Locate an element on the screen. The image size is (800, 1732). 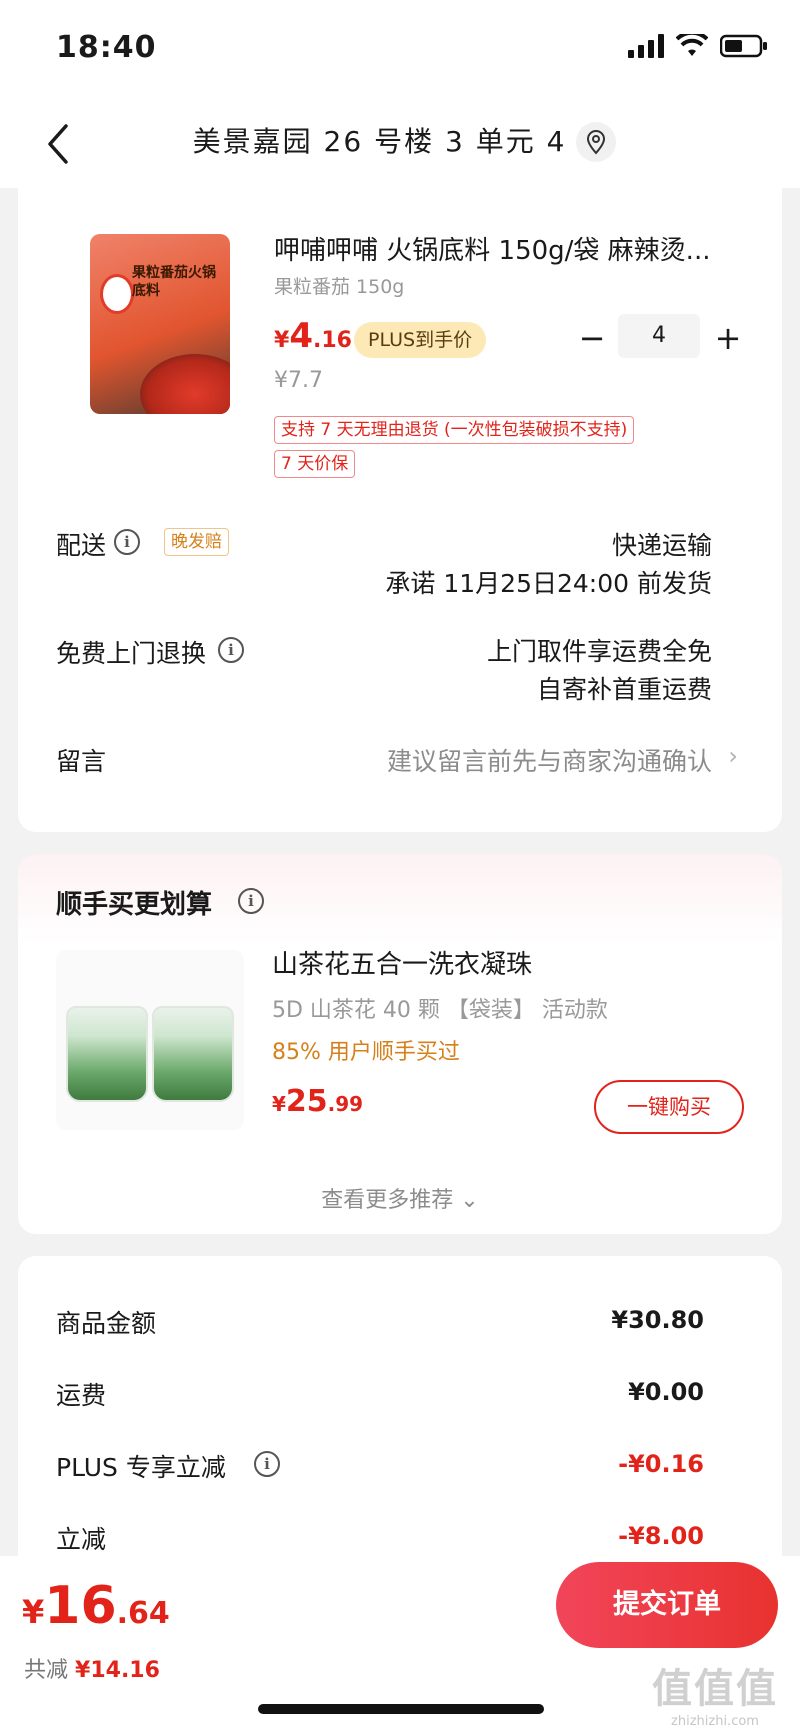
submit-order-button: 提交订单 is located at coordinates (667, 1605).